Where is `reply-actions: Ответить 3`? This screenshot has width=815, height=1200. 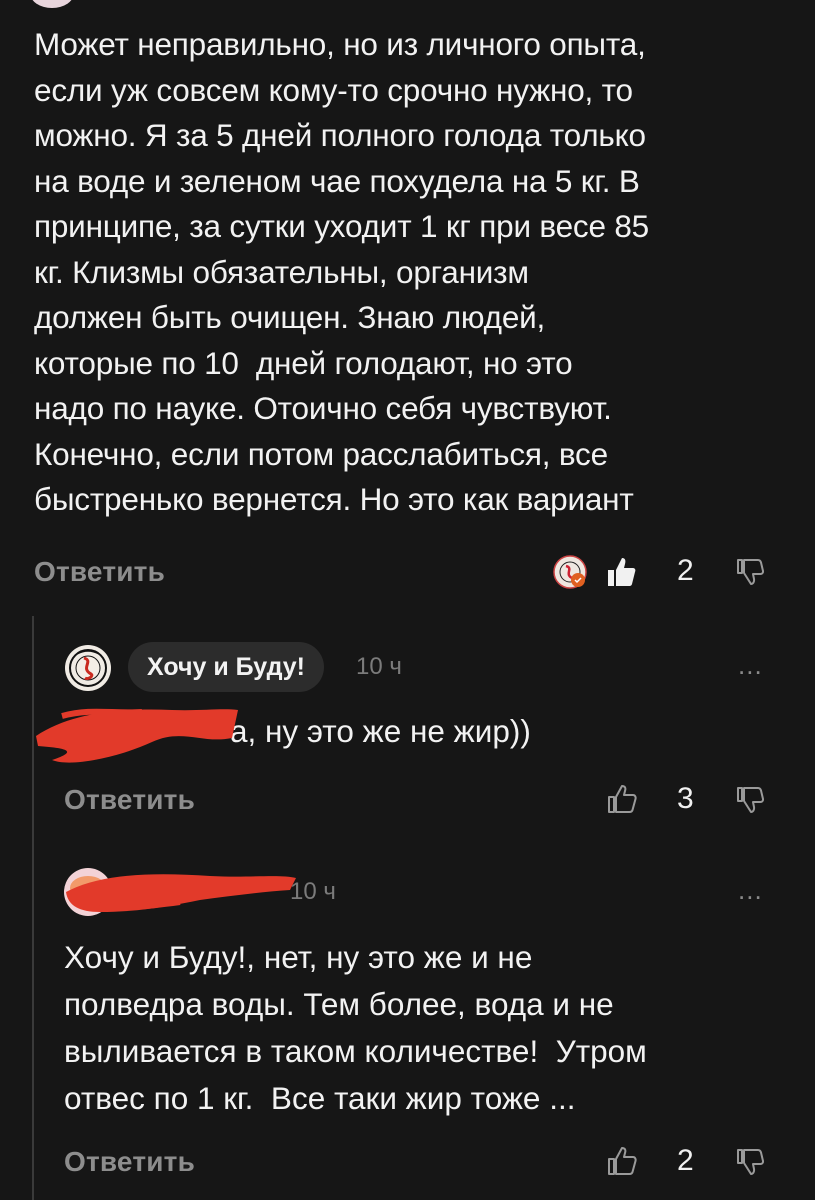 reply-actions: Ответить 3 is located at coordinates (407, 803).